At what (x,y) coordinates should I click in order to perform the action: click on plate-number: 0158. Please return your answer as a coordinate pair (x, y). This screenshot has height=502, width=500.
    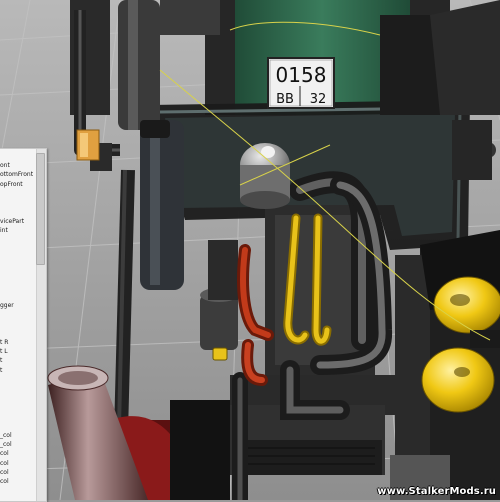
    Looking at the image, I should click on (301, 75).